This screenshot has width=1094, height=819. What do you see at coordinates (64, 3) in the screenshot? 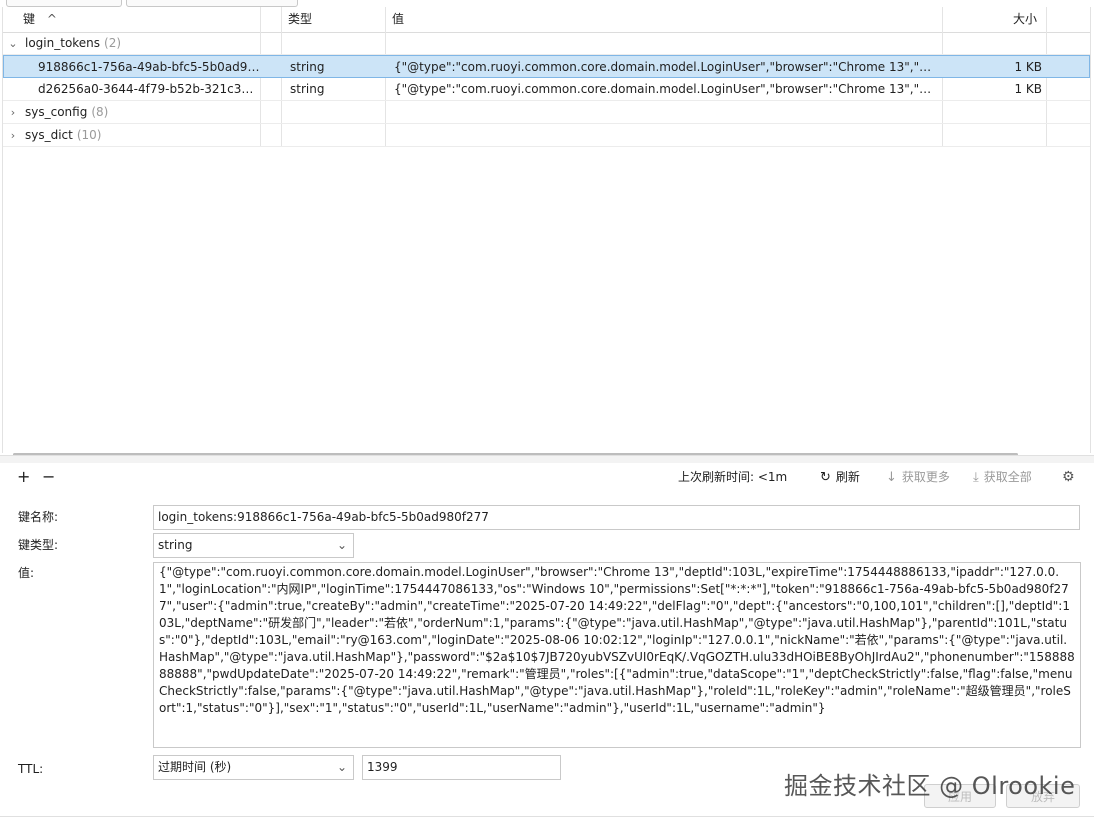
I see `top-control-left` at bounding box center [64, 3].